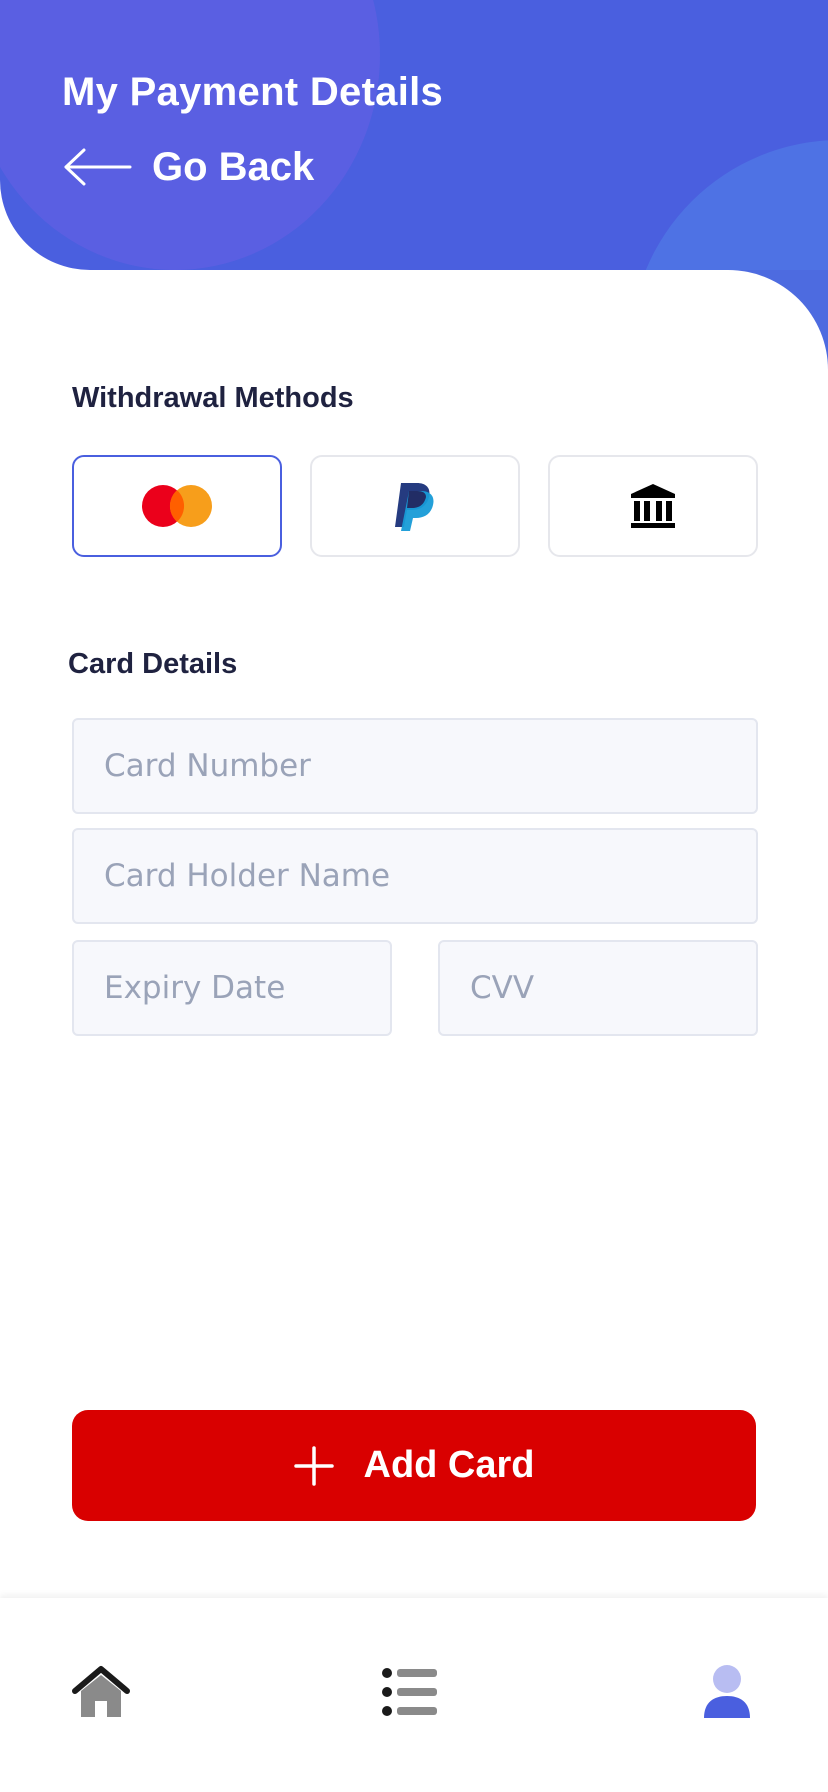 The image size is (828, 1792). I want to click on method-mastercard, so click(177, 506).